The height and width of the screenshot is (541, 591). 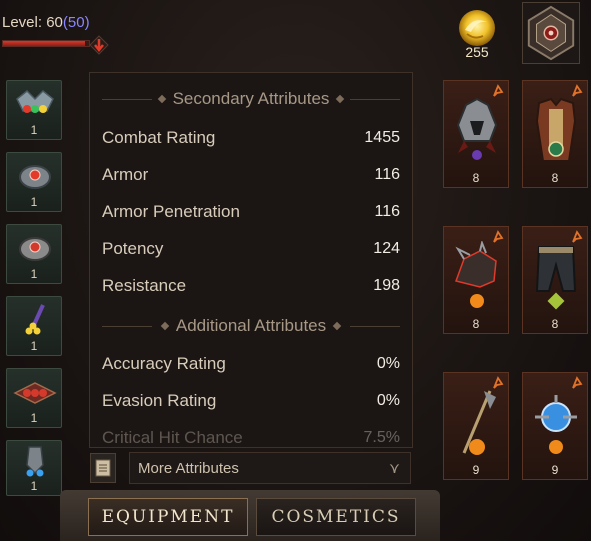 I want to click on stat-name: Potency, so click(x=133, y=248).